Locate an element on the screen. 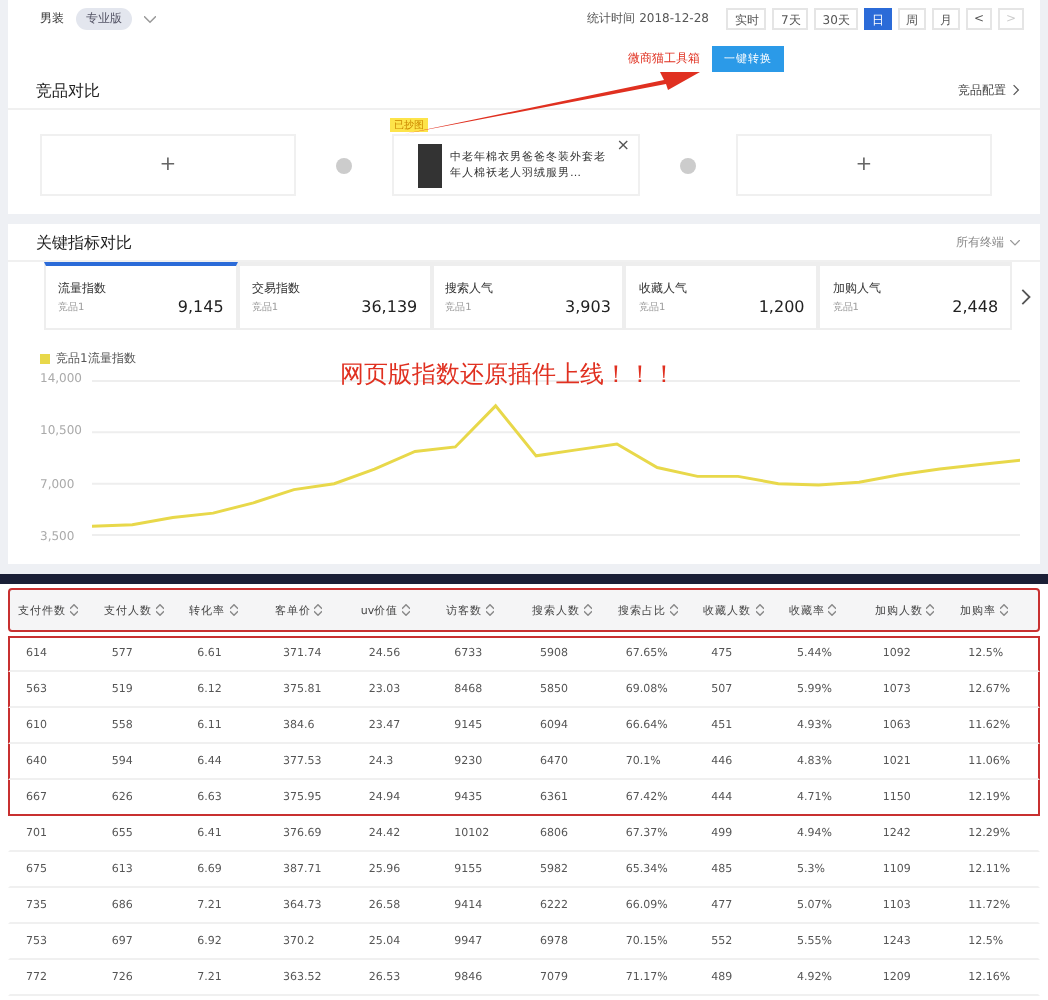 Image resolution: width=1048 pixels, height=1000 pixels. photo-placeholder is located at coordinates (430, 165).